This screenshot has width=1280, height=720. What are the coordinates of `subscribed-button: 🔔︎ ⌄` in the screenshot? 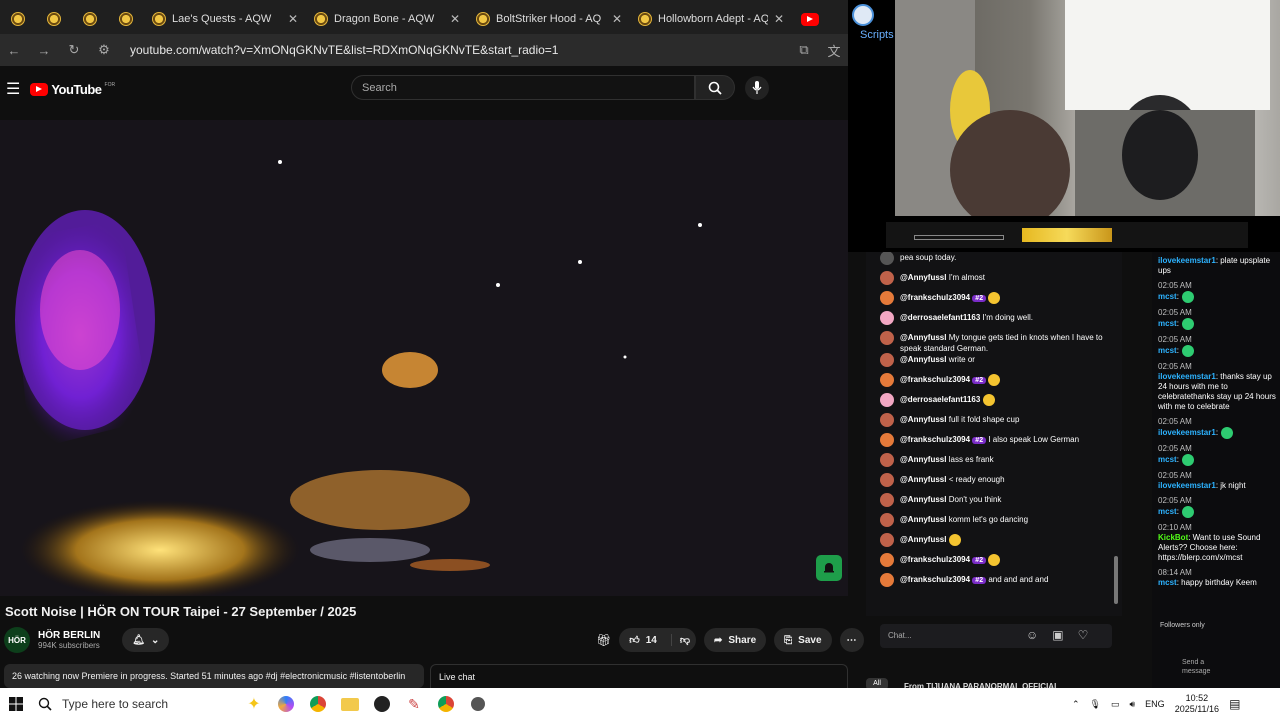 It's located at (146, 640).